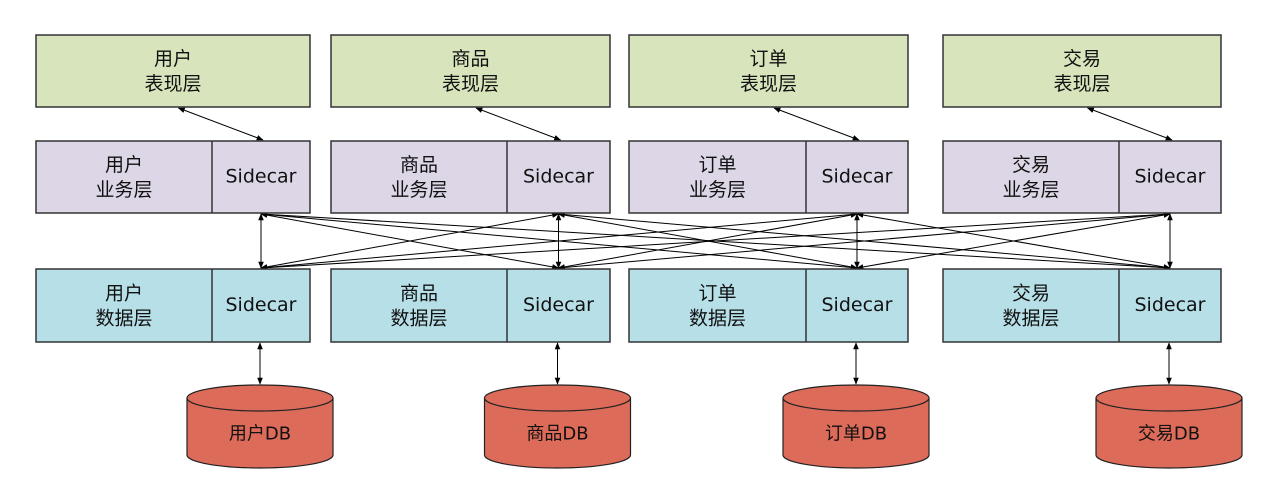 This screenshot has height=497, width=1281. I want to click on presentation-layer-label-line: 交易, so click(1082, 59).